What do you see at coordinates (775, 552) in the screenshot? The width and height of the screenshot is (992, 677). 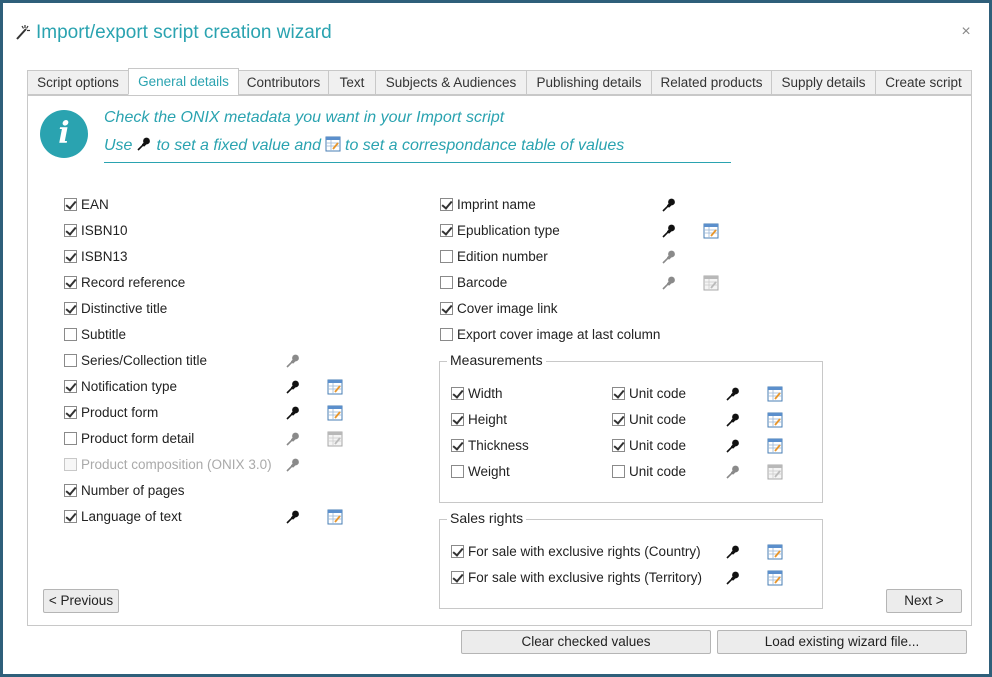 I see `table-icon-for-sale-with-exclusive-rights-country` at bounding box center [775, 552].